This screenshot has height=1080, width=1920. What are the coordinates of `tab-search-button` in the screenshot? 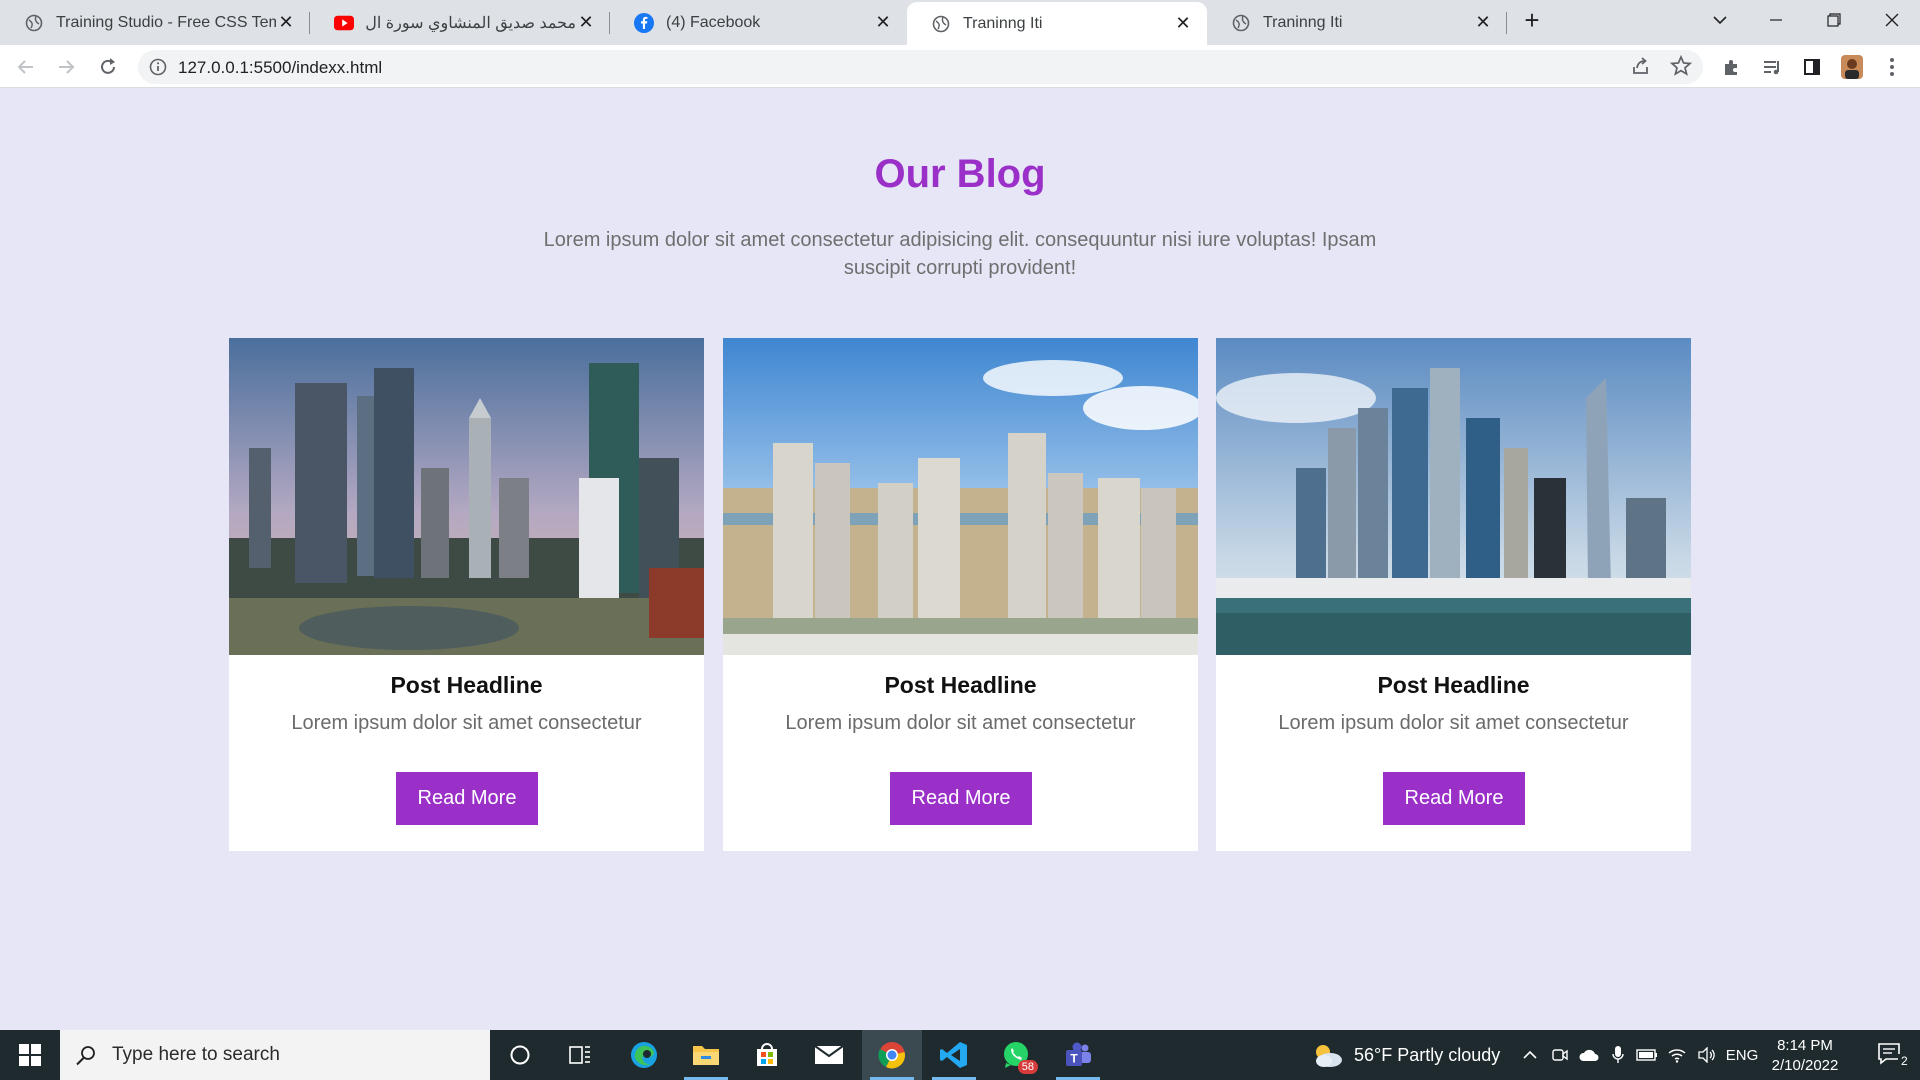 It's located at (1720, 20).